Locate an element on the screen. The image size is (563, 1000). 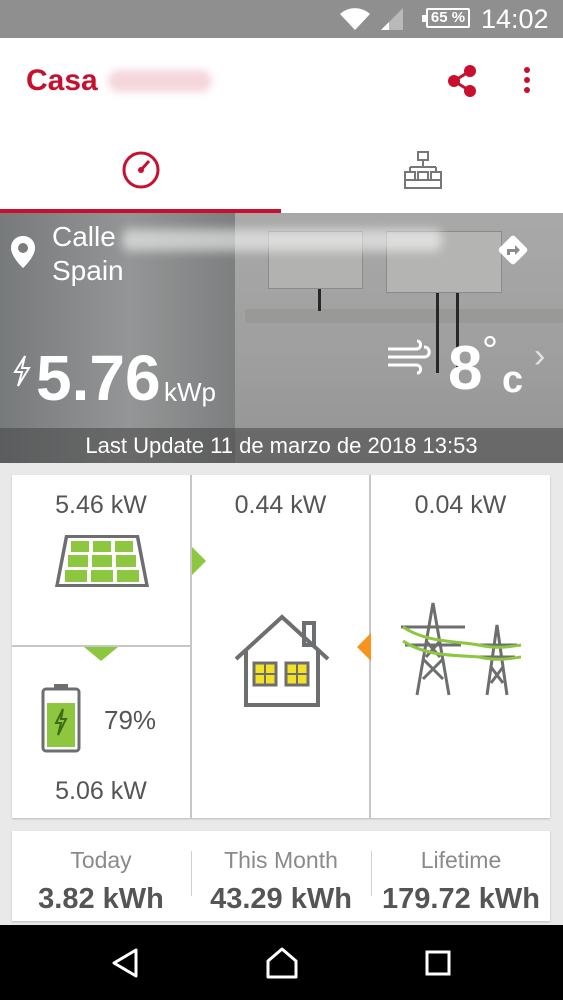
flow-arrow-left-icon is located at coordinates (364, 647).